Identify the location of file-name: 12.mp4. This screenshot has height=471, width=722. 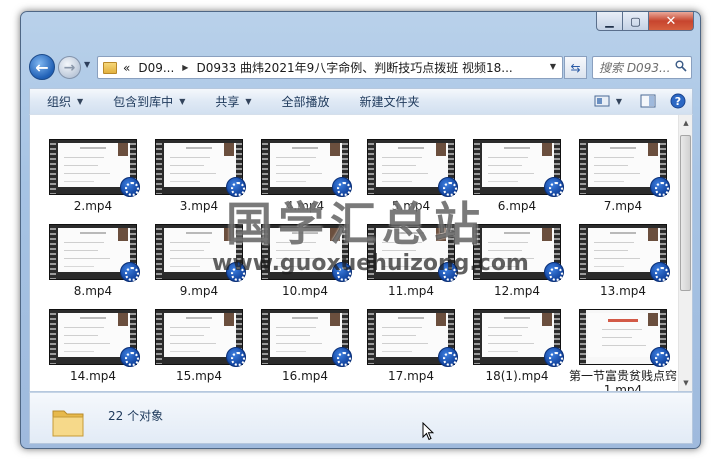
(517, 291).